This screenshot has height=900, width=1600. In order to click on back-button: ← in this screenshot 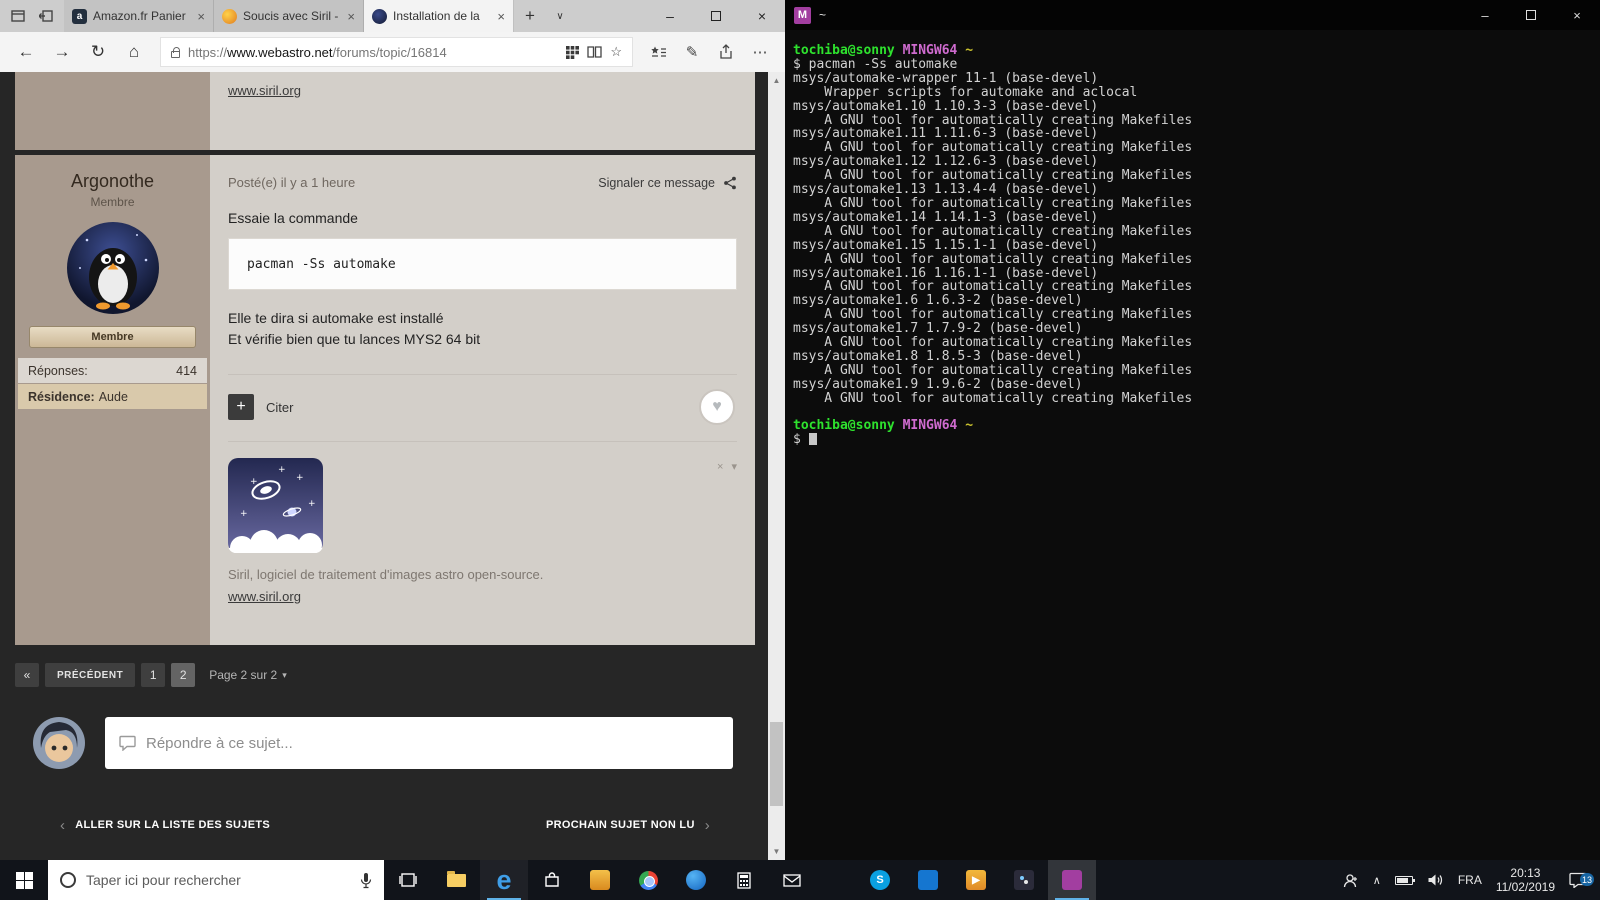, I will do `click(26, 52)`.